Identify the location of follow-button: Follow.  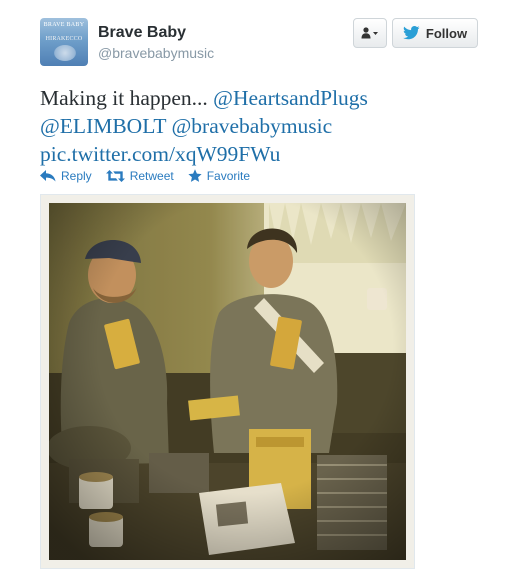
(435, 33).